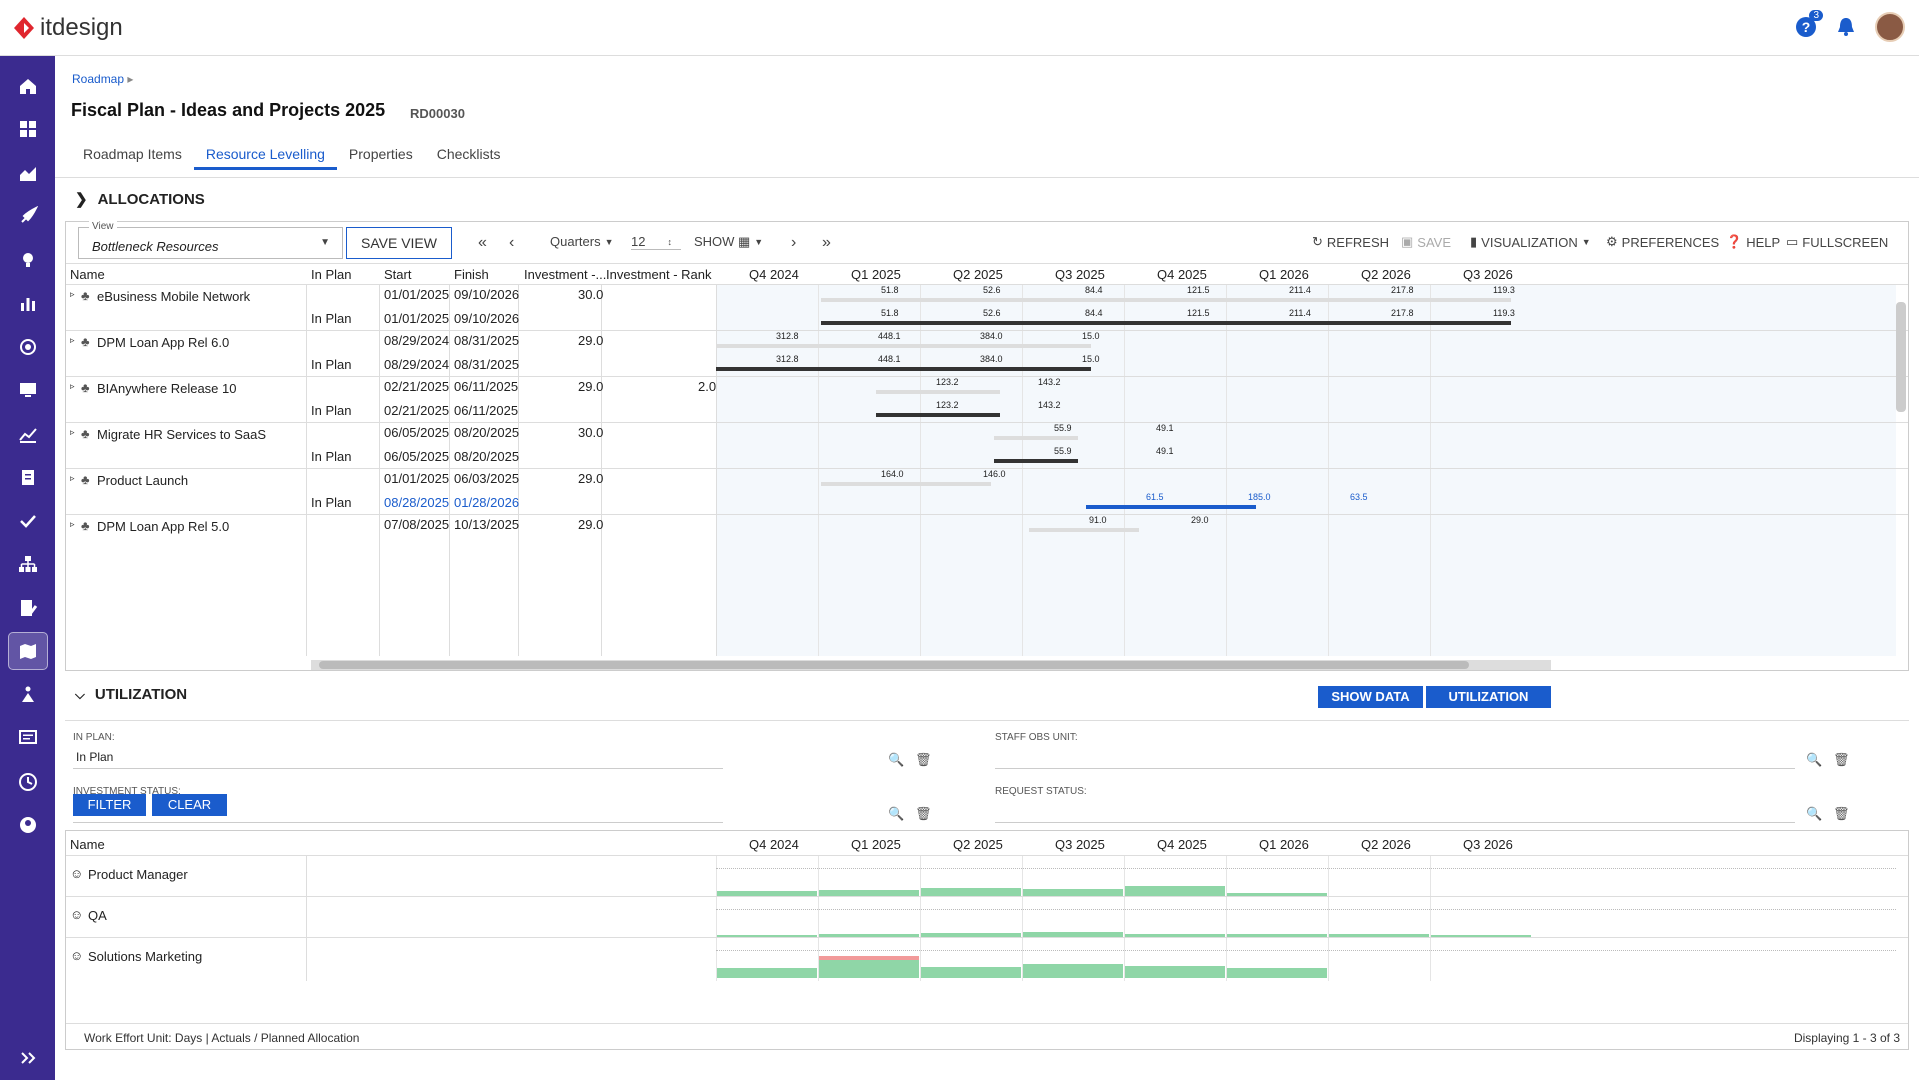 The width and height of the screenshot is (1919, 1080). I want to click on resource-name: Solutions Marketing, so click(145, 956).